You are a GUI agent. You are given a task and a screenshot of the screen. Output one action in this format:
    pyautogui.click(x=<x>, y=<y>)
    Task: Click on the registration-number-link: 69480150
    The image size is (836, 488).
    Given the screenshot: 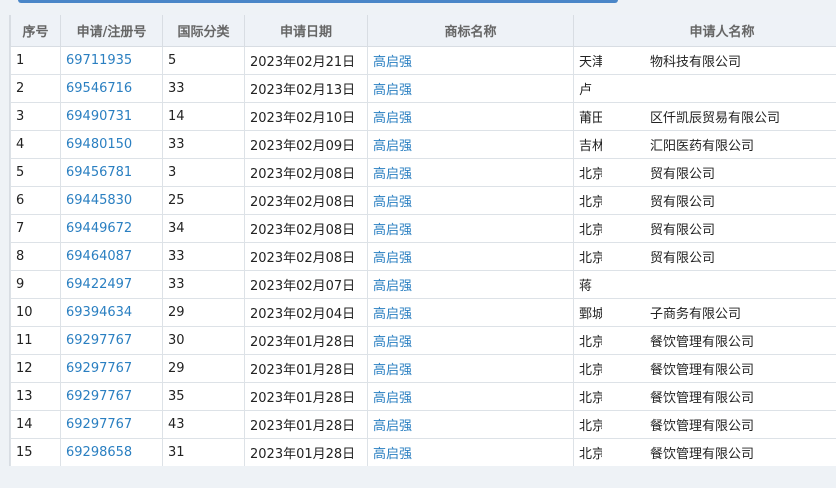 What is the action you would take?
    pyautogui.click(x=111, y=144)
    